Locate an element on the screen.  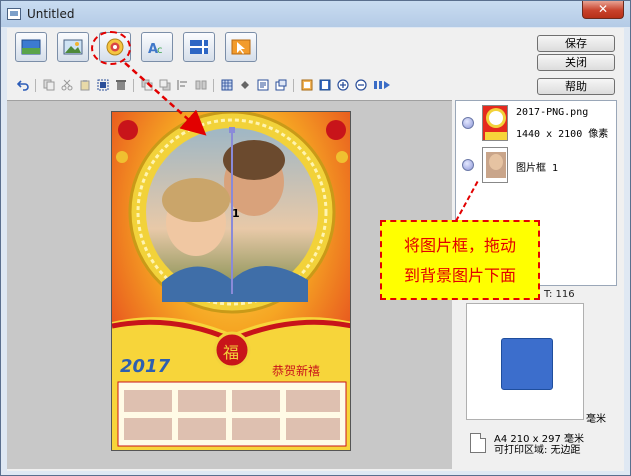
background-tool-button is located at coordinates (31, 47).